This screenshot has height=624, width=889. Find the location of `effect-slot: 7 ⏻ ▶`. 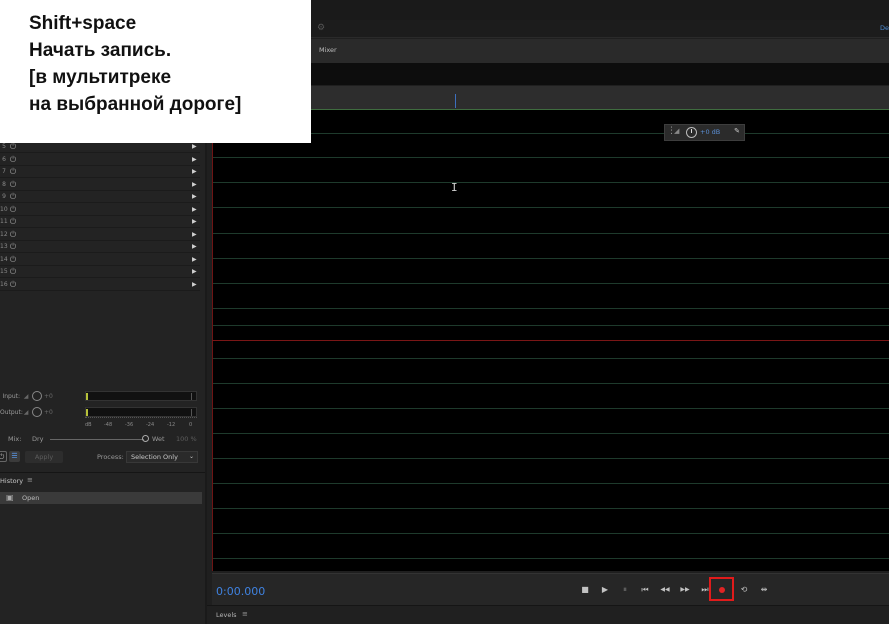

effect-slot: 7 ⏻ ▶ is located at coordinates (100, 172).